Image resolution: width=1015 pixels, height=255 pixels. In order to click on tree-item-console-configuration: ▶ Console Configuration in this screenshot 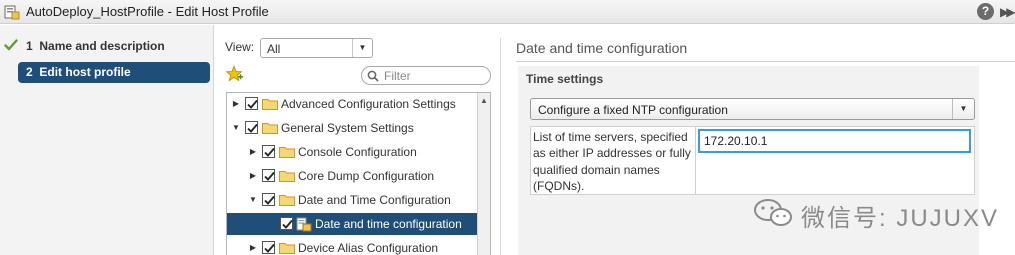, I will do `click(352, 152)`.